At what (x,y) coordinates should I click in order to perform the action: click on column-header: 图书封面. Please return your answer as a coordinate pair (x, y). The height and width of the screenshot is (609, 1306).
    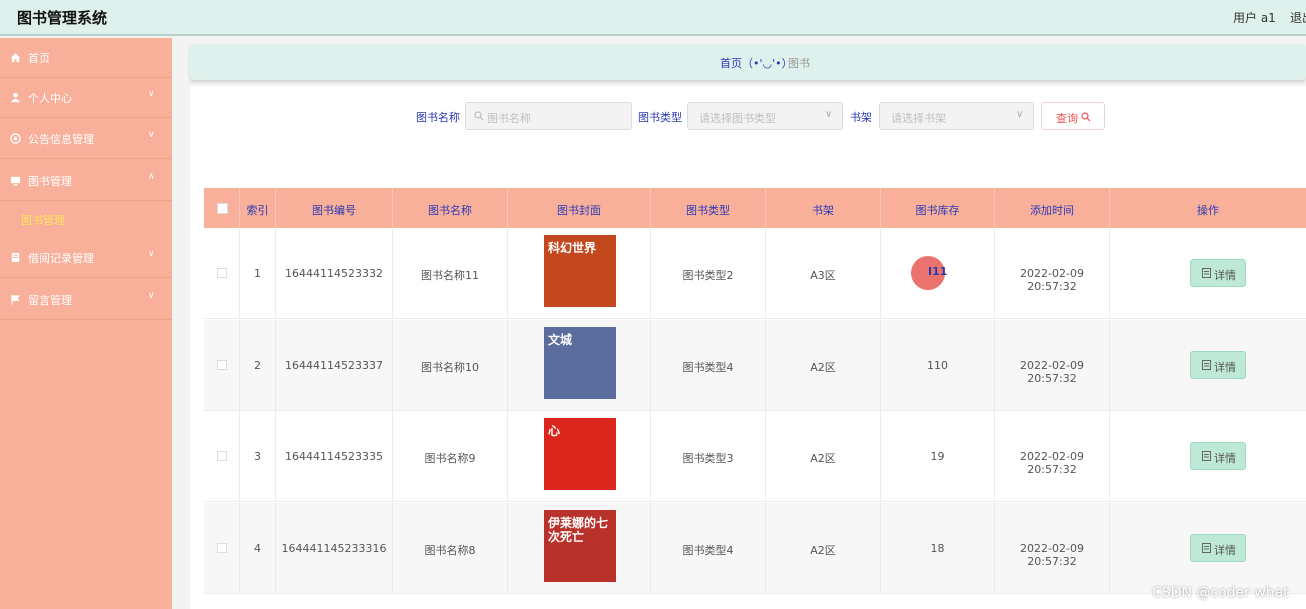
    Looking at the image, I should click on (579, 208).